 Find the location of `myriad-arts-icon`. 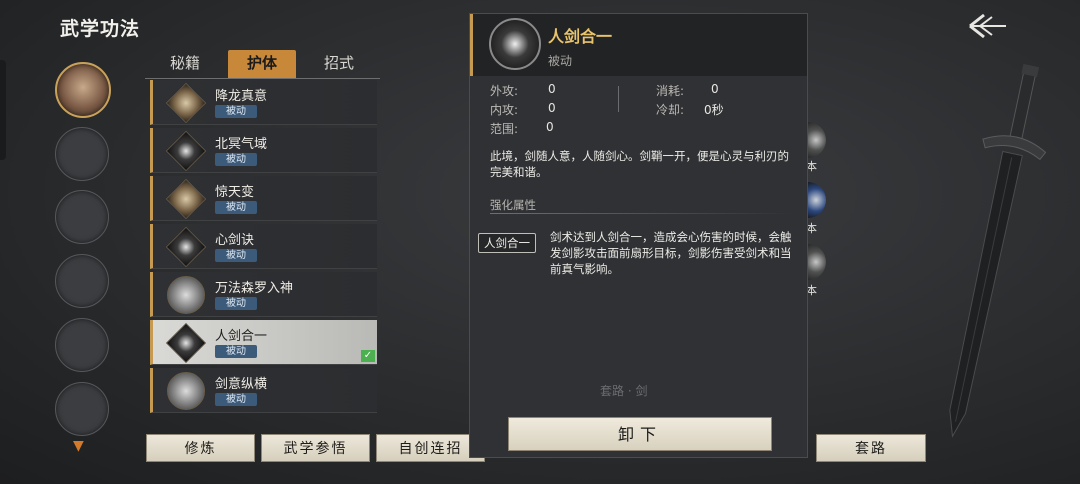

myriad-arts-icon is located at coordinates (186, 295).